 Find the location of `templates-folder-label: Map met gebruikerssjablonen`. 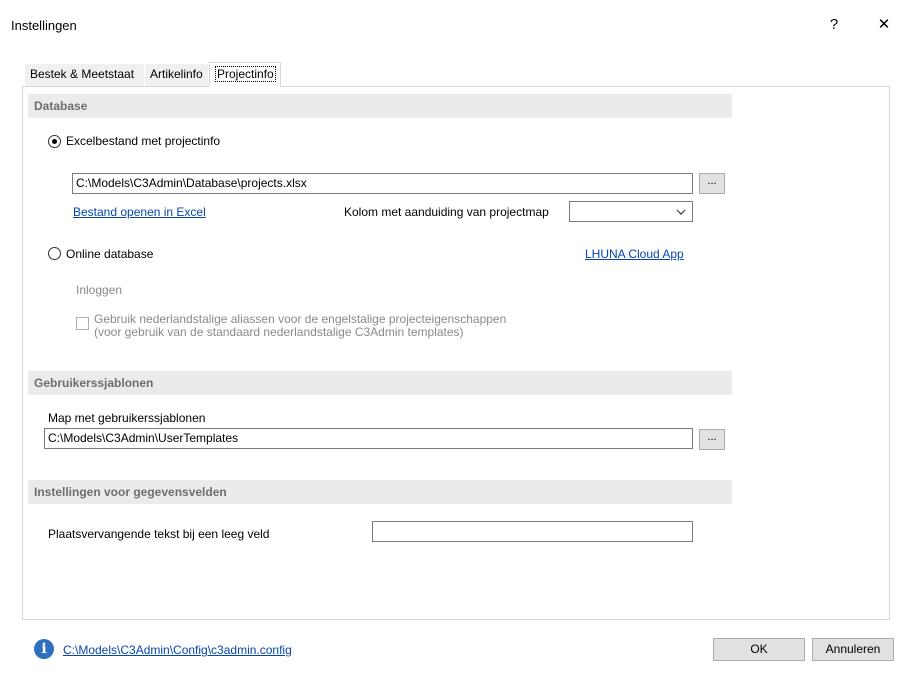

templates-folder-label: Map met gebruikerssjablonen is located at coordinates (127, 418).